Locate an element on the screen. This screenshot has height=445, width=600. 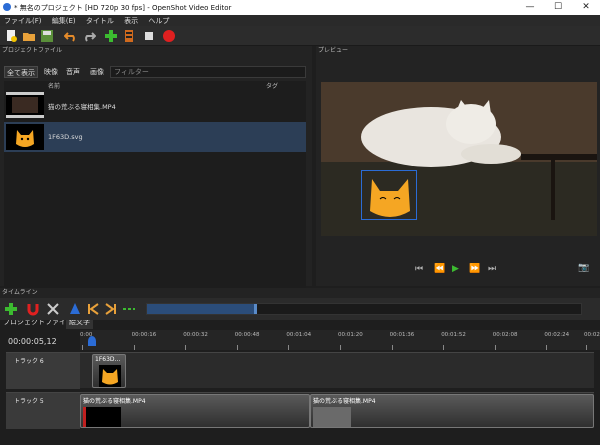
filter-tab-audio: 音声 is located at coordinates (73, 72).